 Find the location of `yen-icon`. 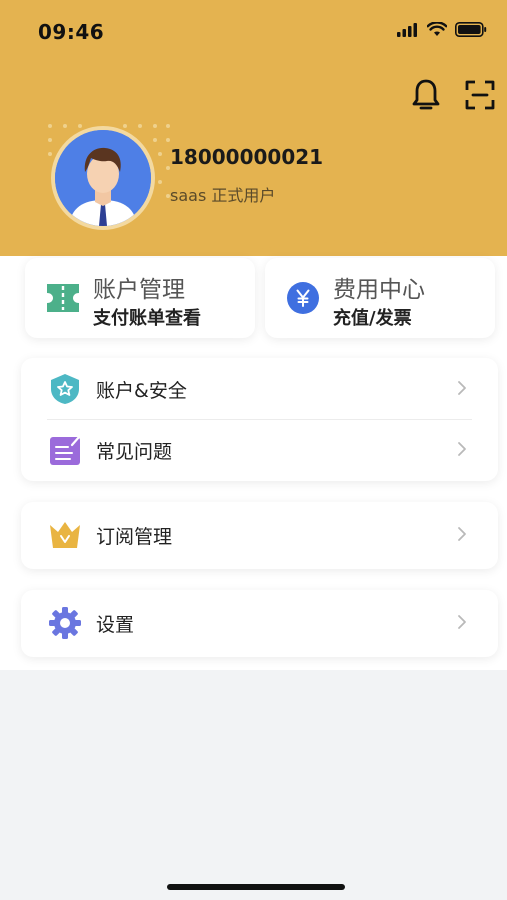

yen-icon is located at coordinates (303, 298).